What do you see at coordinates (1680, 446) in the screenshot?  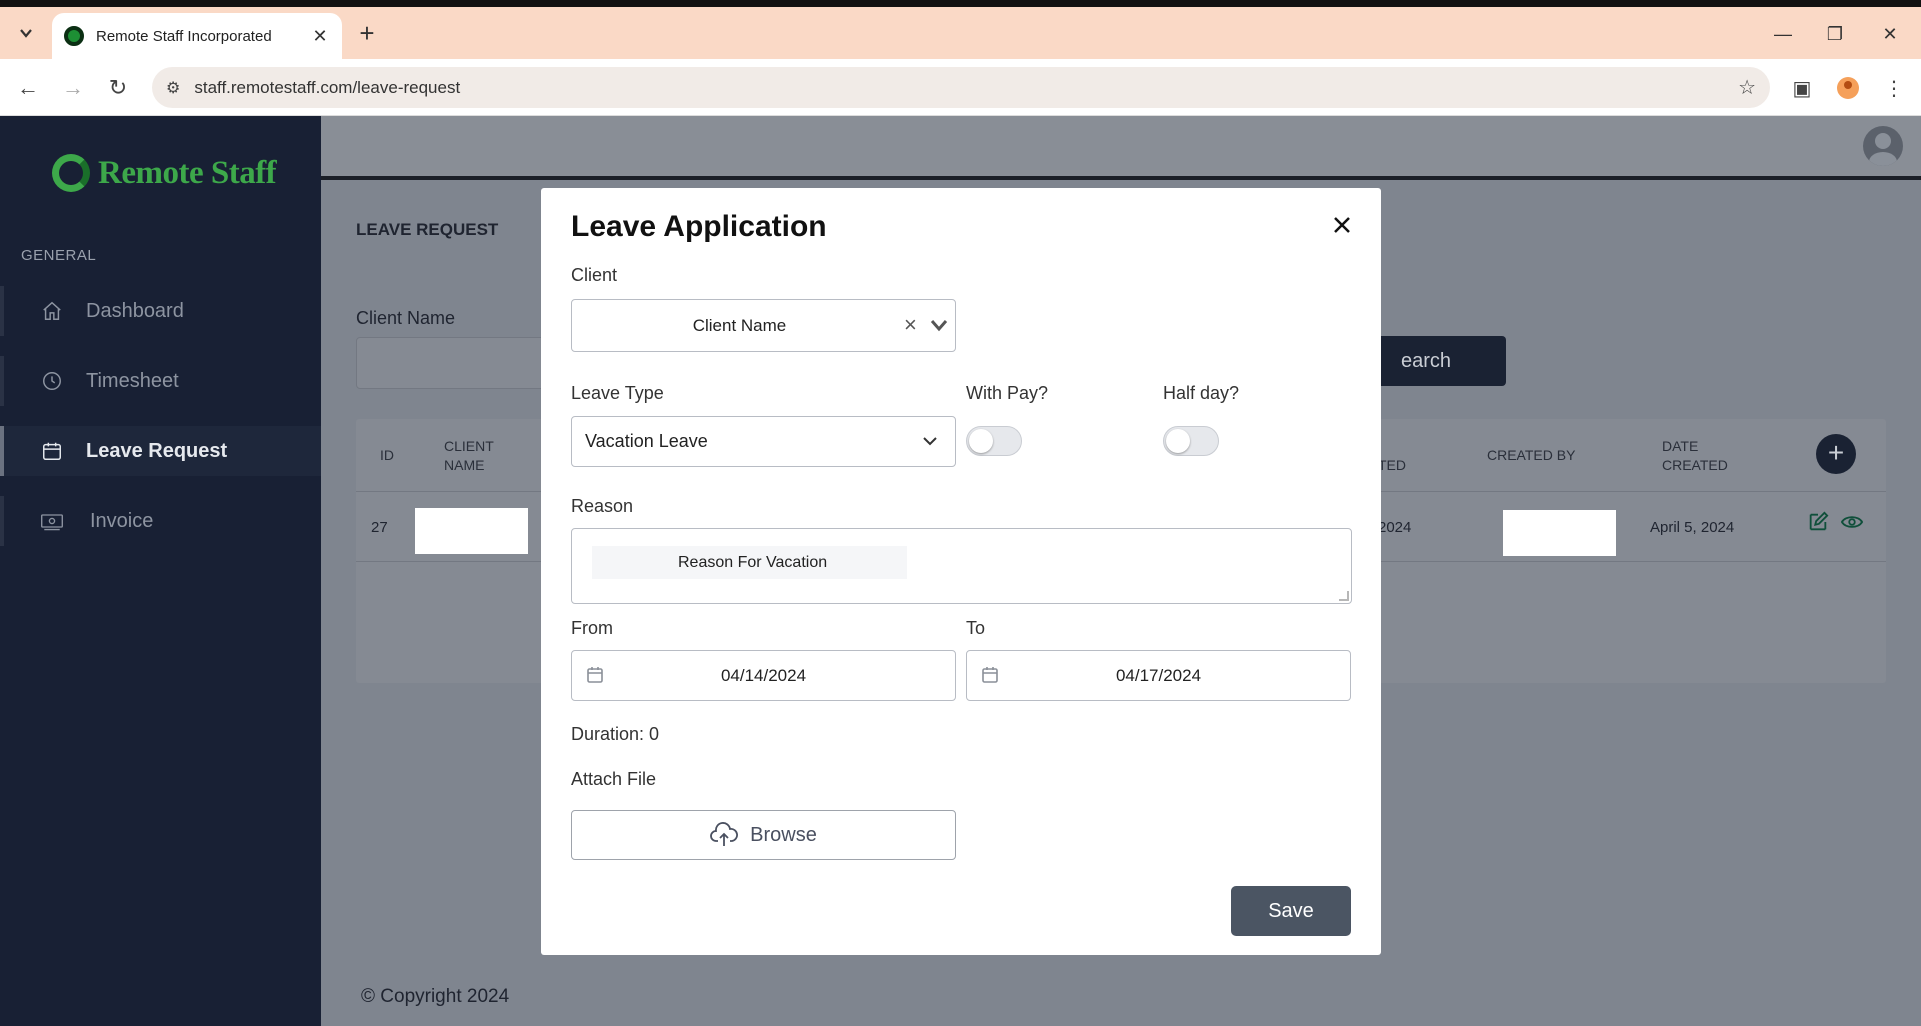 I see `header-line: DATE` at bounding box center [1680, 446].